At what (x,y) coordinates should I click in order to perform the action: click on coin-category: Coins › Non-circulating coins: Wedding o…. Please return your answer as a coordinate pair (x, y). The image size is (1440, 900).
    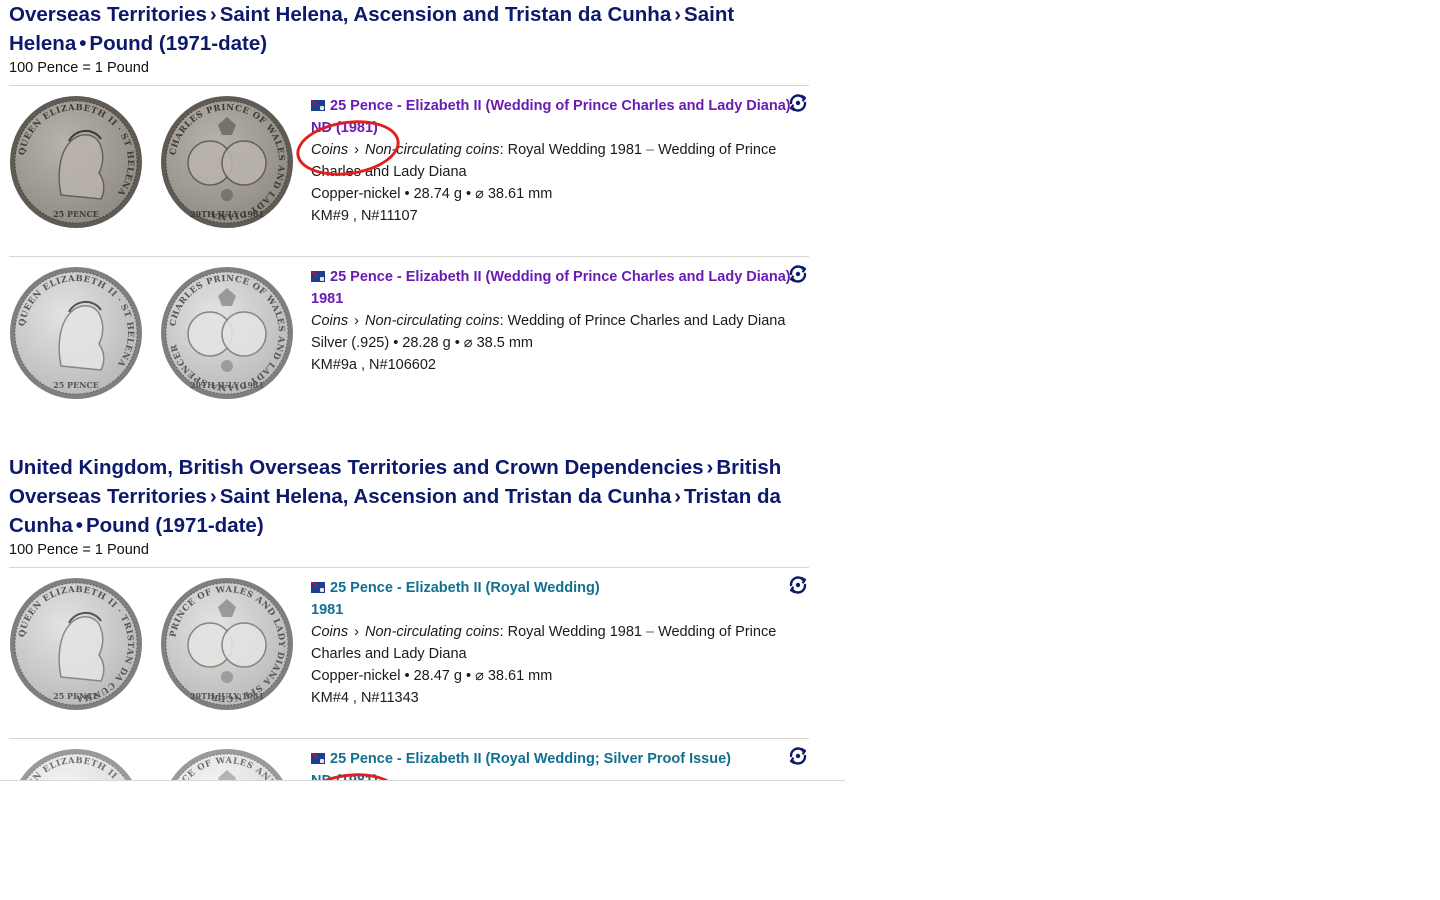
    Looking at the image, I should click on (551, 321).